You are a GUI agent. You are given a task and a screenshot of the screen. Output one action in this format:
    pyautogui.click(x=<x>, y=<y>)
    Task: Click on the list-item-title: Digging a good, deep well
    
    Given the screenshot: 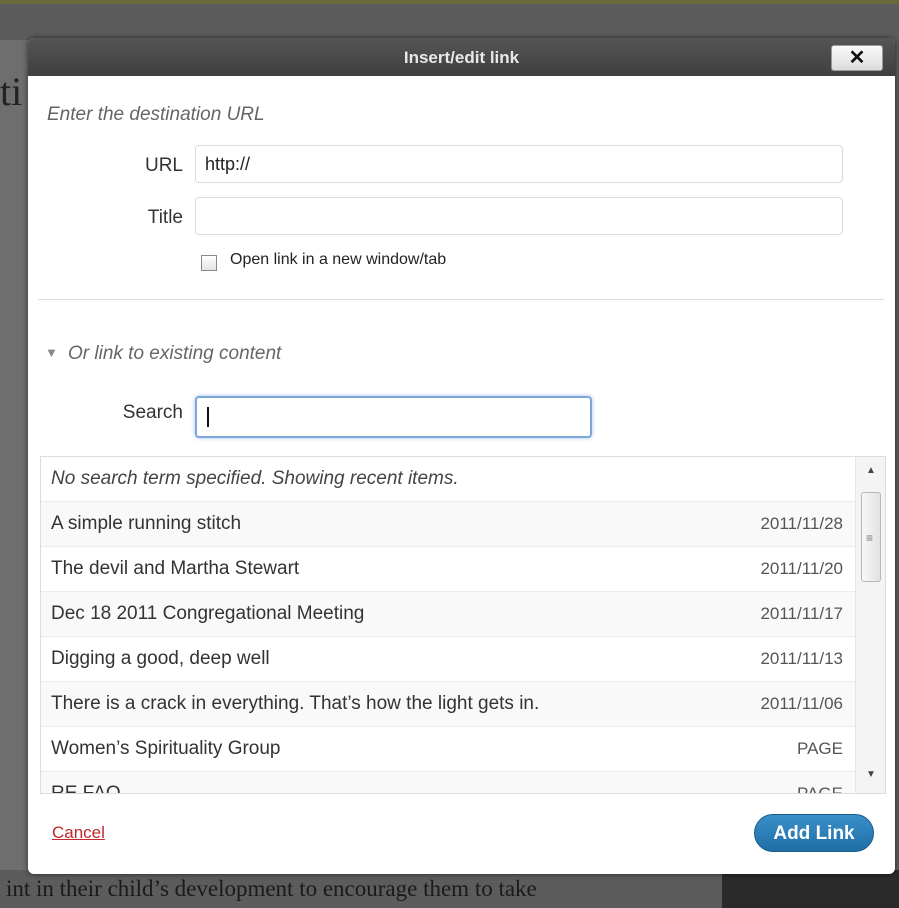 What is the action you would take?
    pyautogui.click(x=160, y=658)
    